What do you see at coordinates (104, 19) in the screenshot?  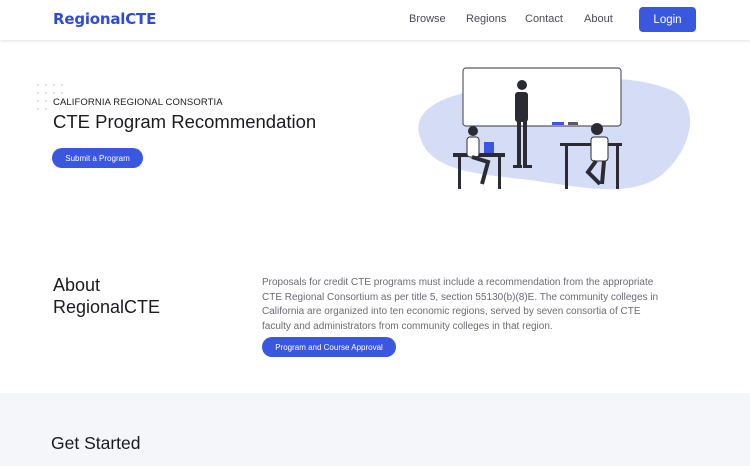 I see `brand-logo: RegionalCTE` at bounding box center [104, 19].